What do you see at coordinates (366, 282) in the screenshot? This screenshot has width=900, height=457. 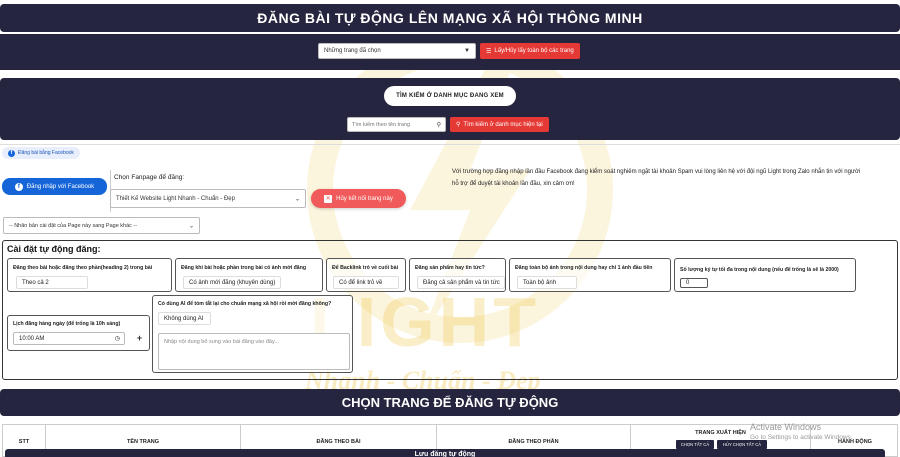 I see `backlink-select: Có để link trỏ về` at bounding box center [366, 282].